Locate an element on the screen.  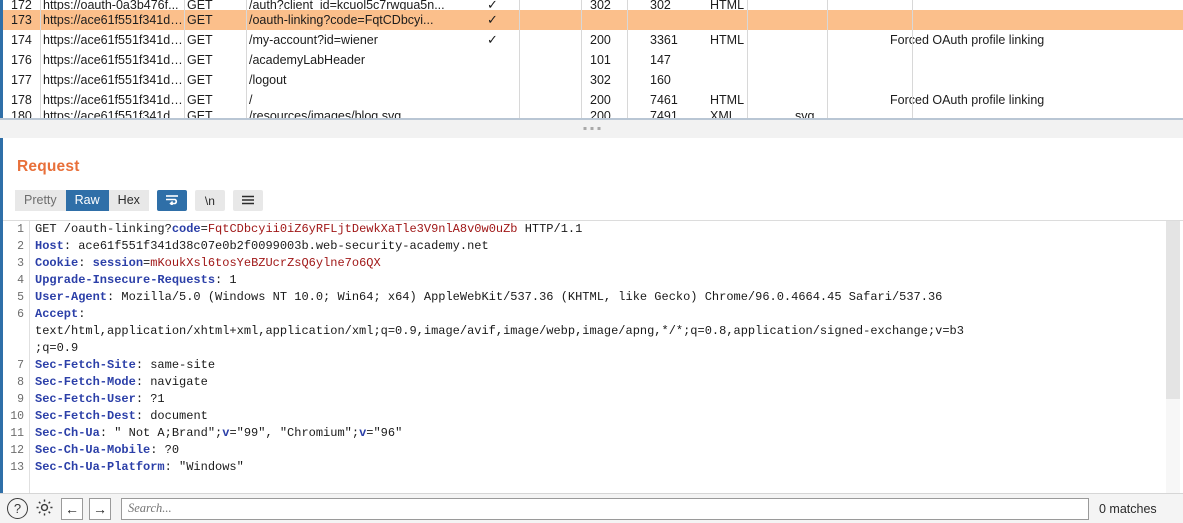
show-newlines-toggle-button: \n is located at coordinates (209, 200).